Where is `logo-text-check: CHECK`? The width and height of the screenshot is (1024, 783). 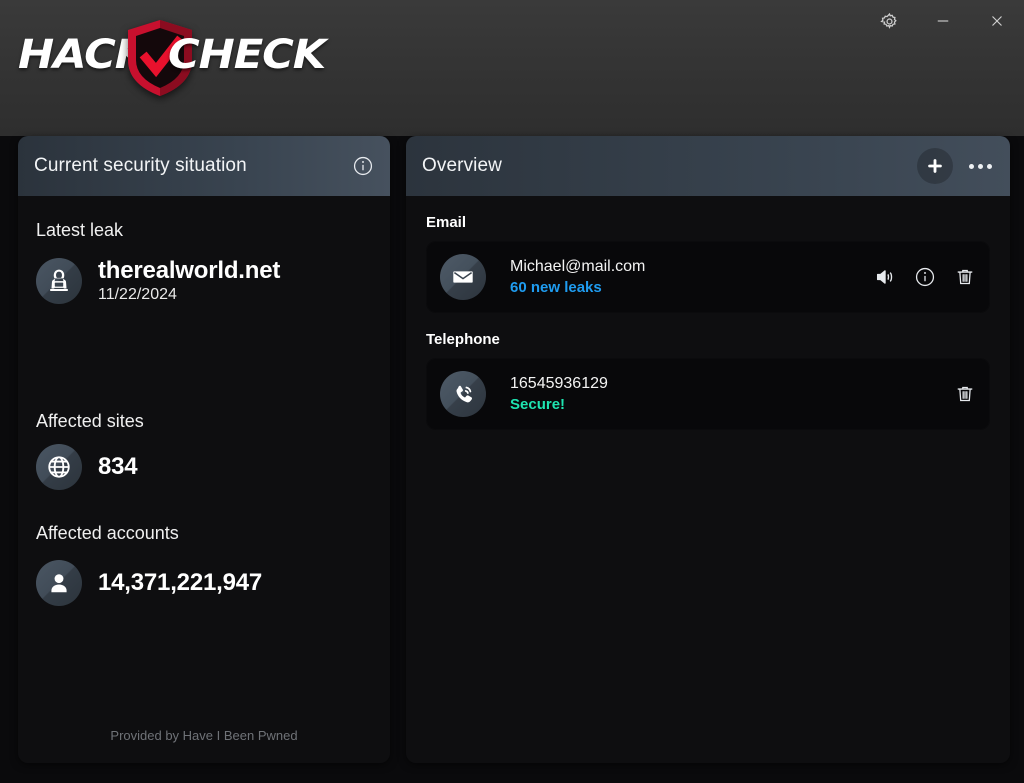
logo-text-check: CHECK is located at coordinates (247, 55).